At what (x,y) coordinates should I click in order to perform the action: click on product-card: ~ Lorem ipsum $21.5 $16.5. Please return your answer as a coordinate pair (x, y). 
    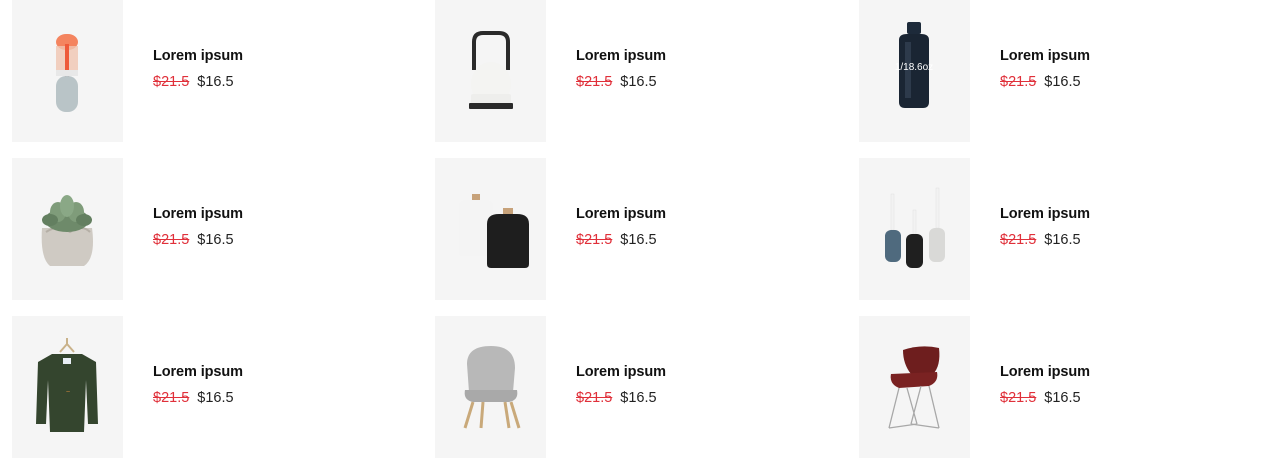
    Looking at the image, I should click on (212, 387).